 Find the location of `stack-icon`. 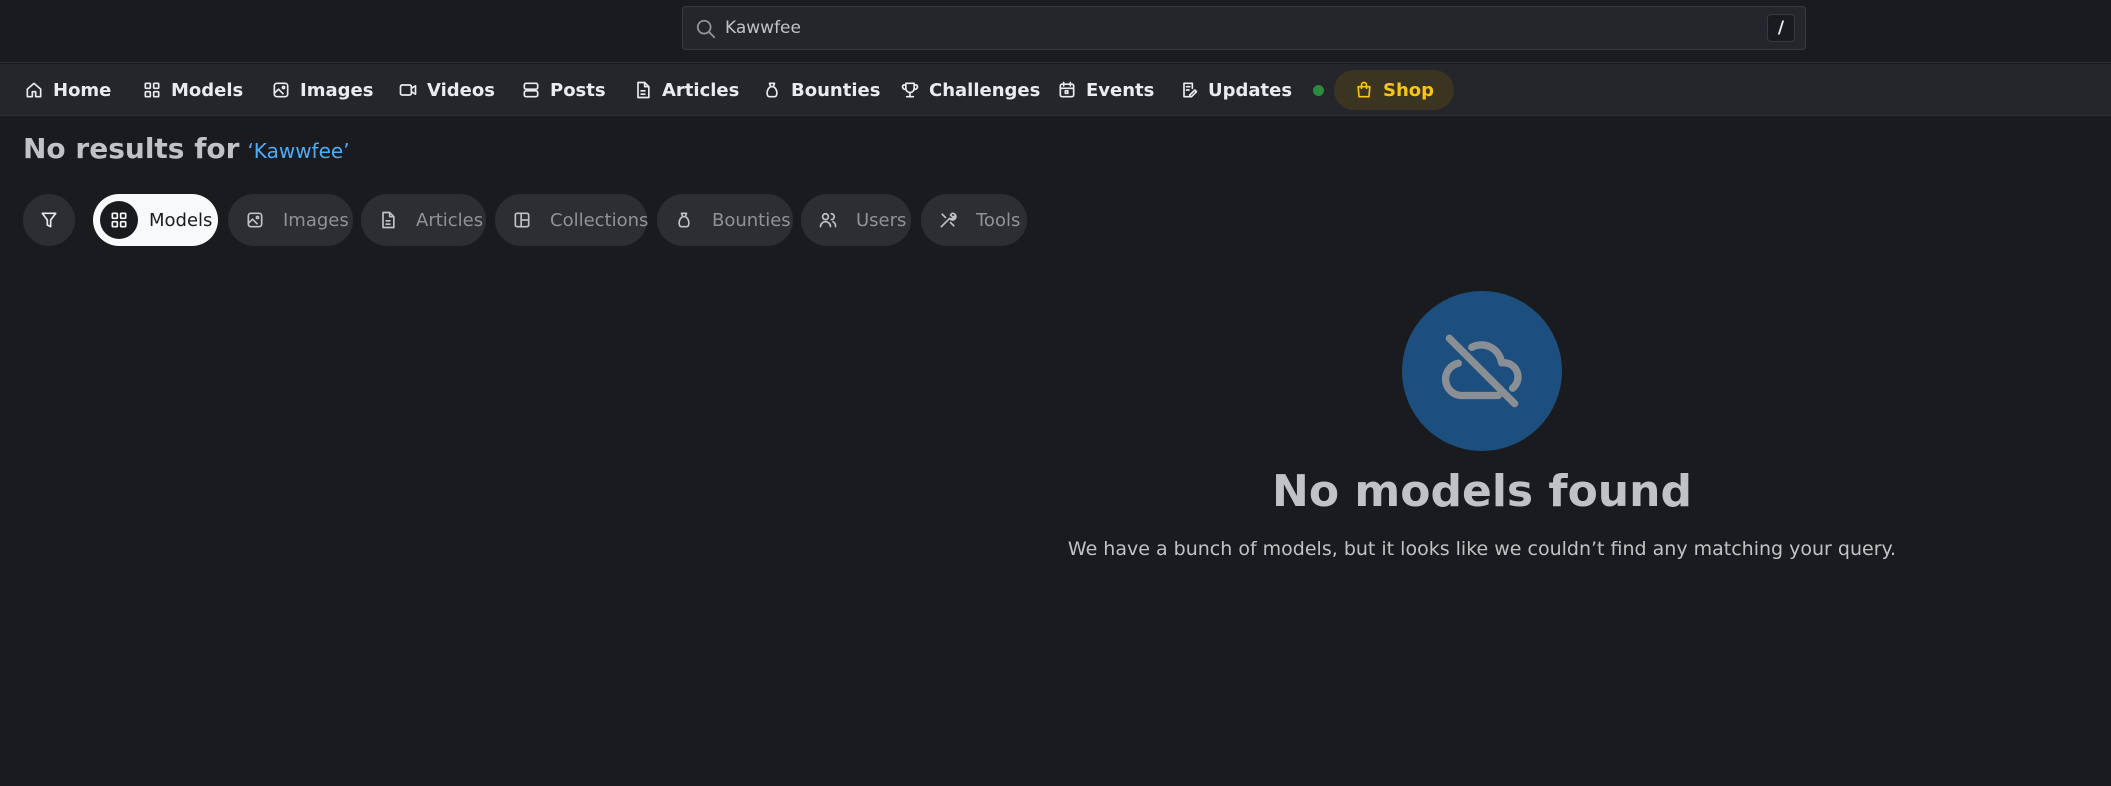

stack-icon is located at coordinates (531, 90).